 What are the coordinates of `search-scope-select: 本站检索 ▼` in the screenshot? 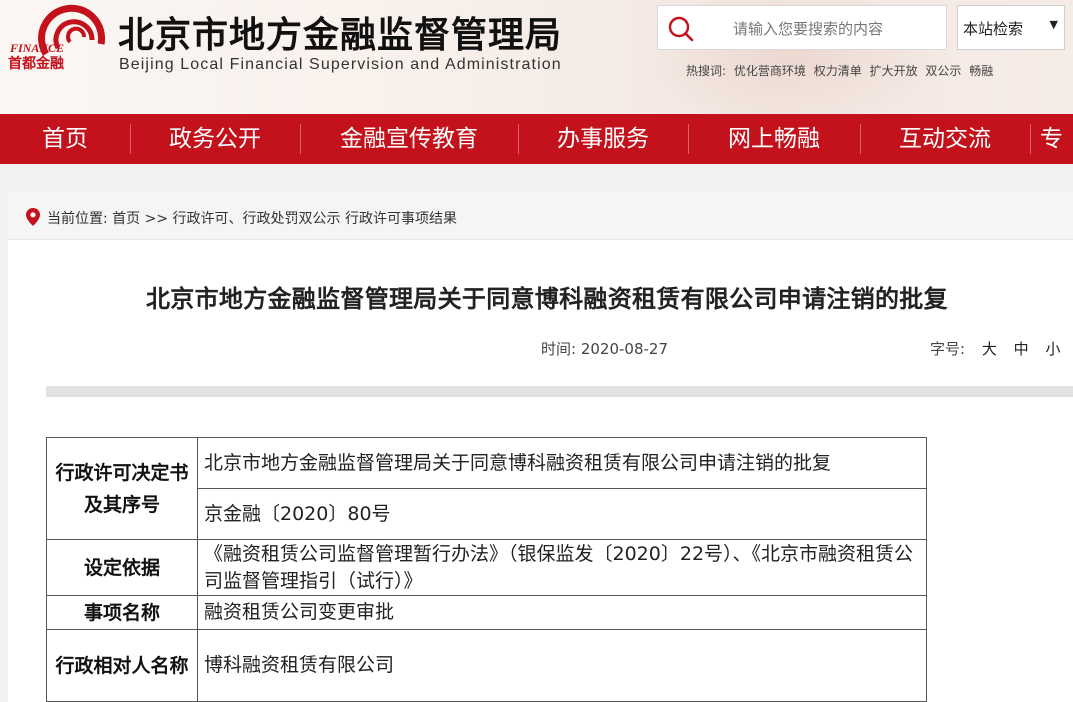 It's located at (1011, 27).